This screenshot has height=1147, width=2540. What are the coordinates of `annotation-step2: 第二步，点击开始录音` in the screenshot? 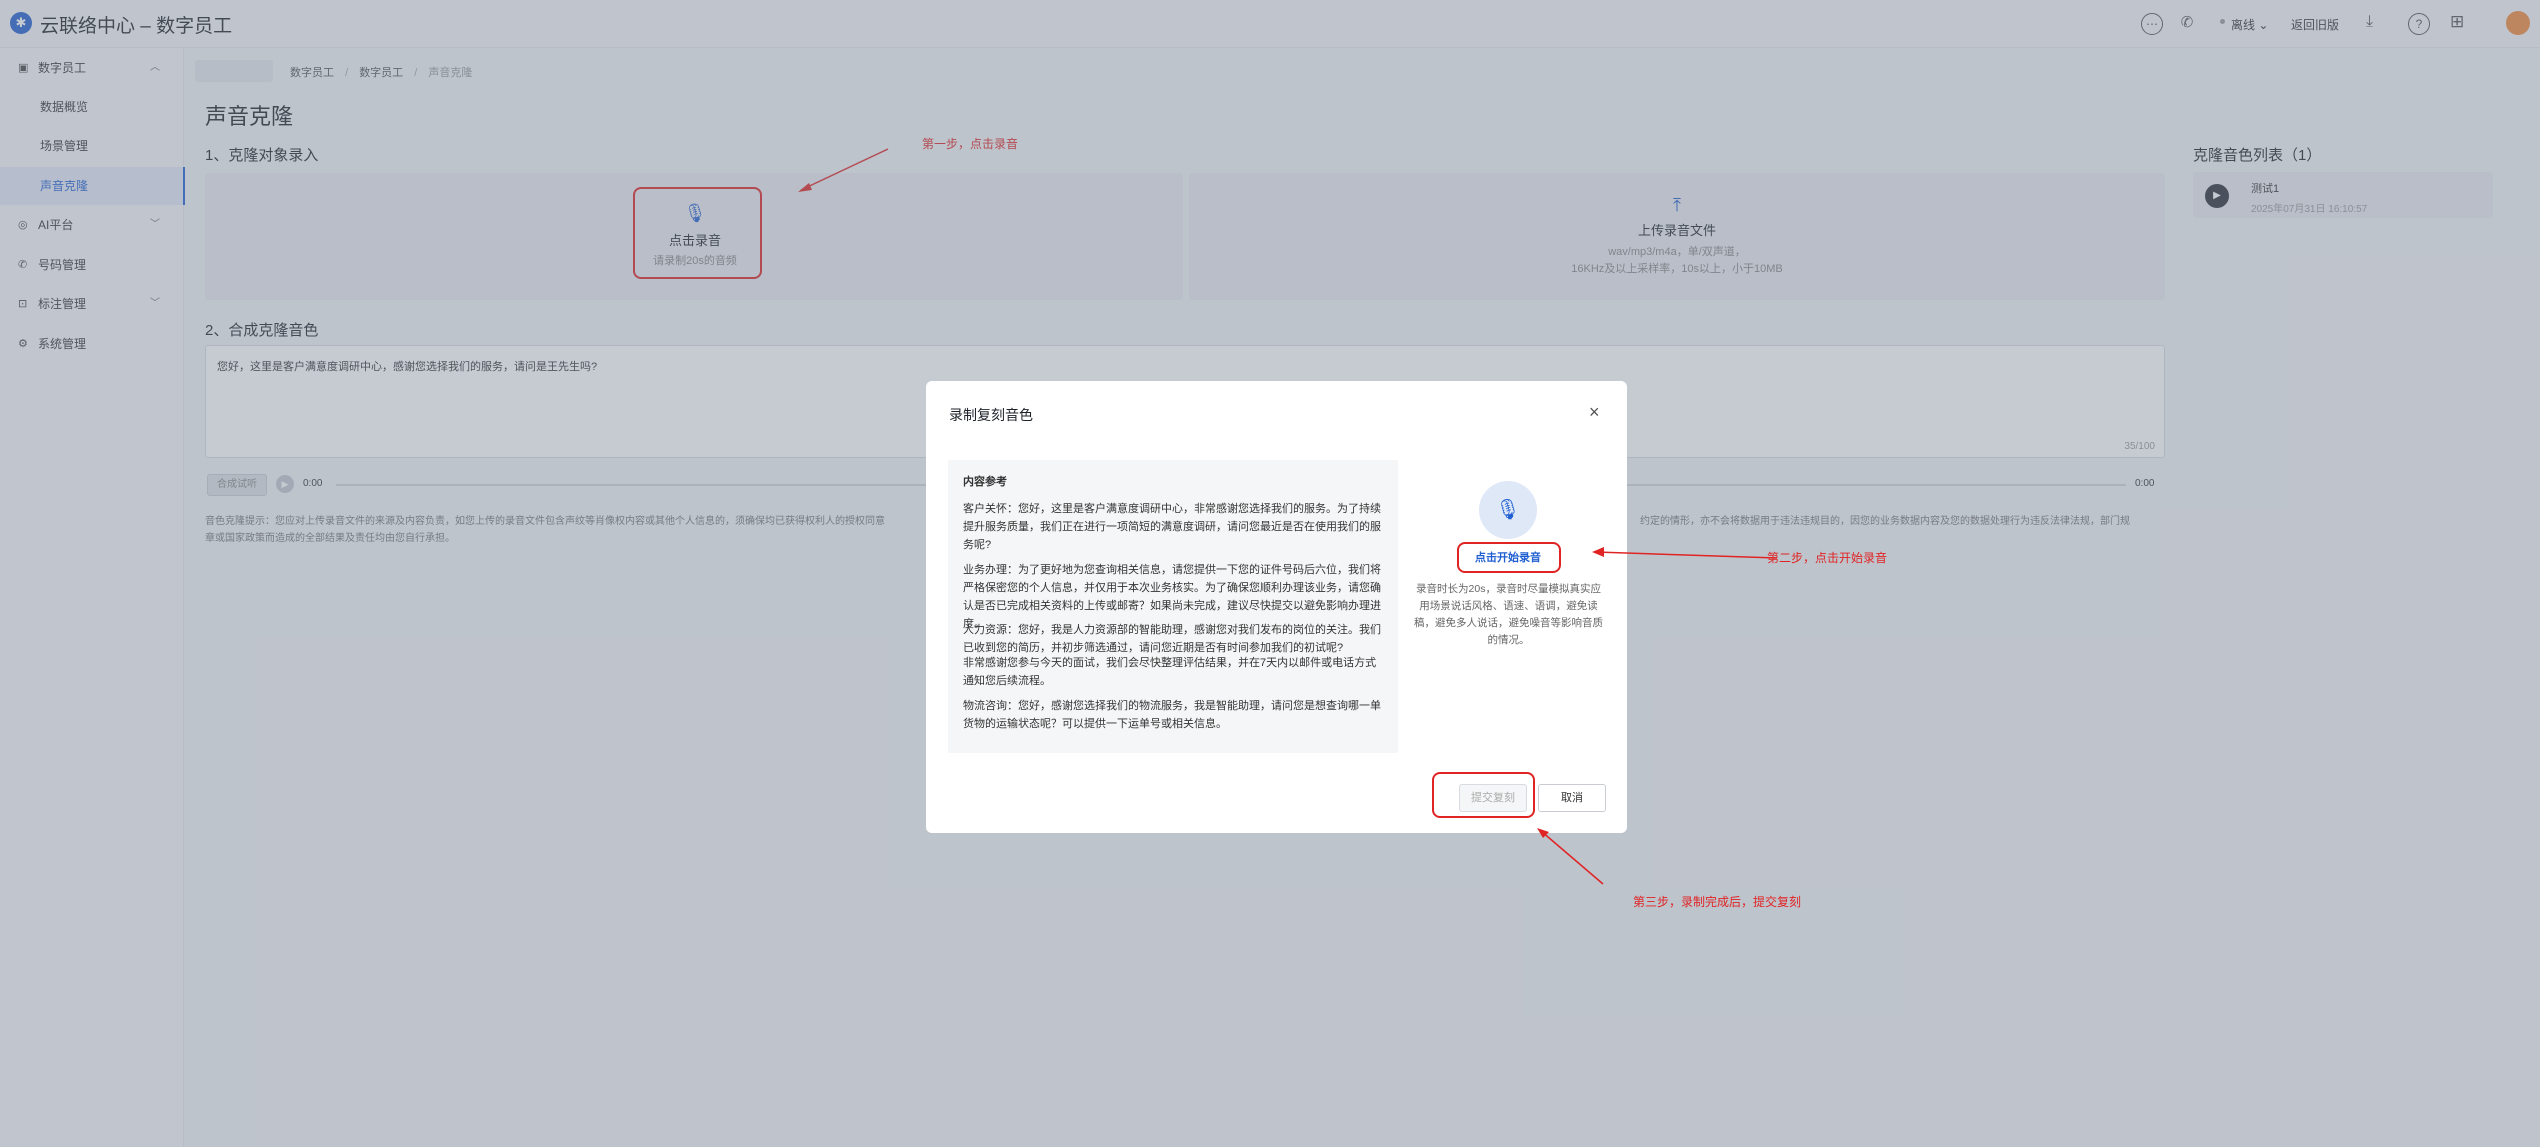 It's located at (1827, 558).